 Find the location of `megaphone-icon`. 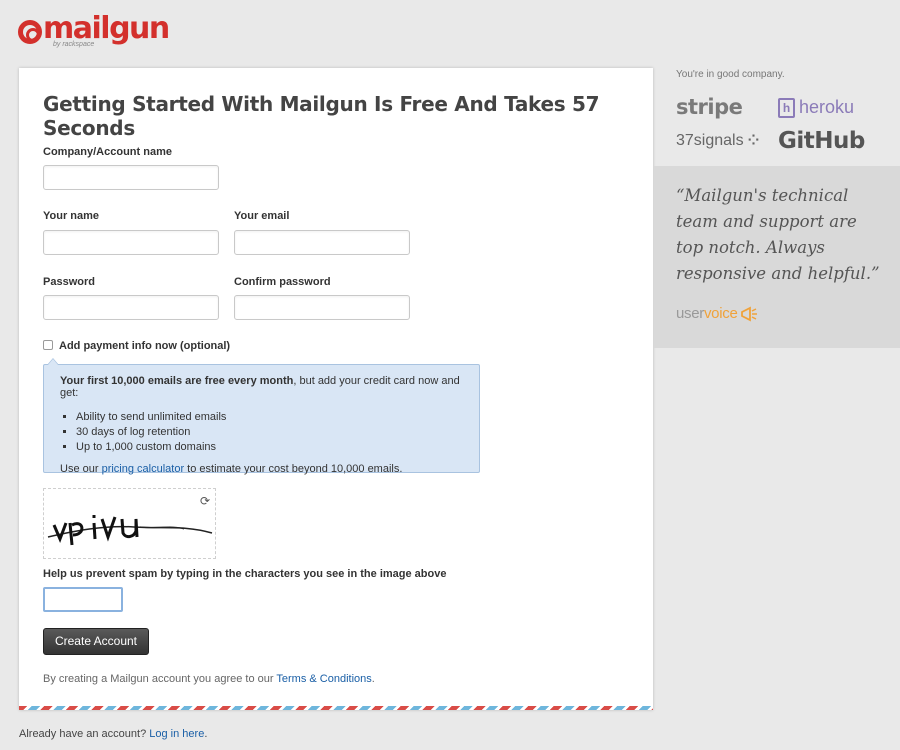

megaphone-icon is located at coordinates (748, 313).